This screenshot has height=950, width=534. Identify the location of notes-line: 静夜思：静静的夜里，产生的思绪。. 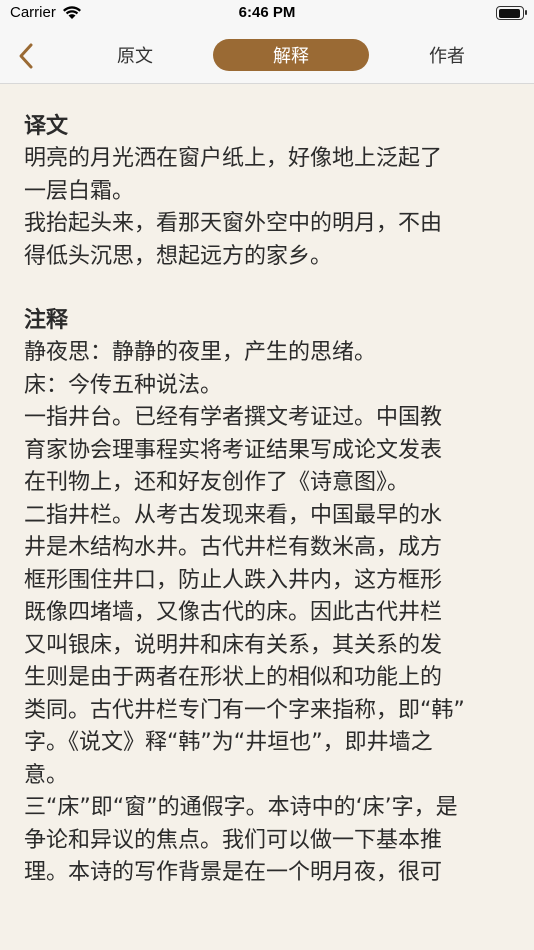
(200, 352).